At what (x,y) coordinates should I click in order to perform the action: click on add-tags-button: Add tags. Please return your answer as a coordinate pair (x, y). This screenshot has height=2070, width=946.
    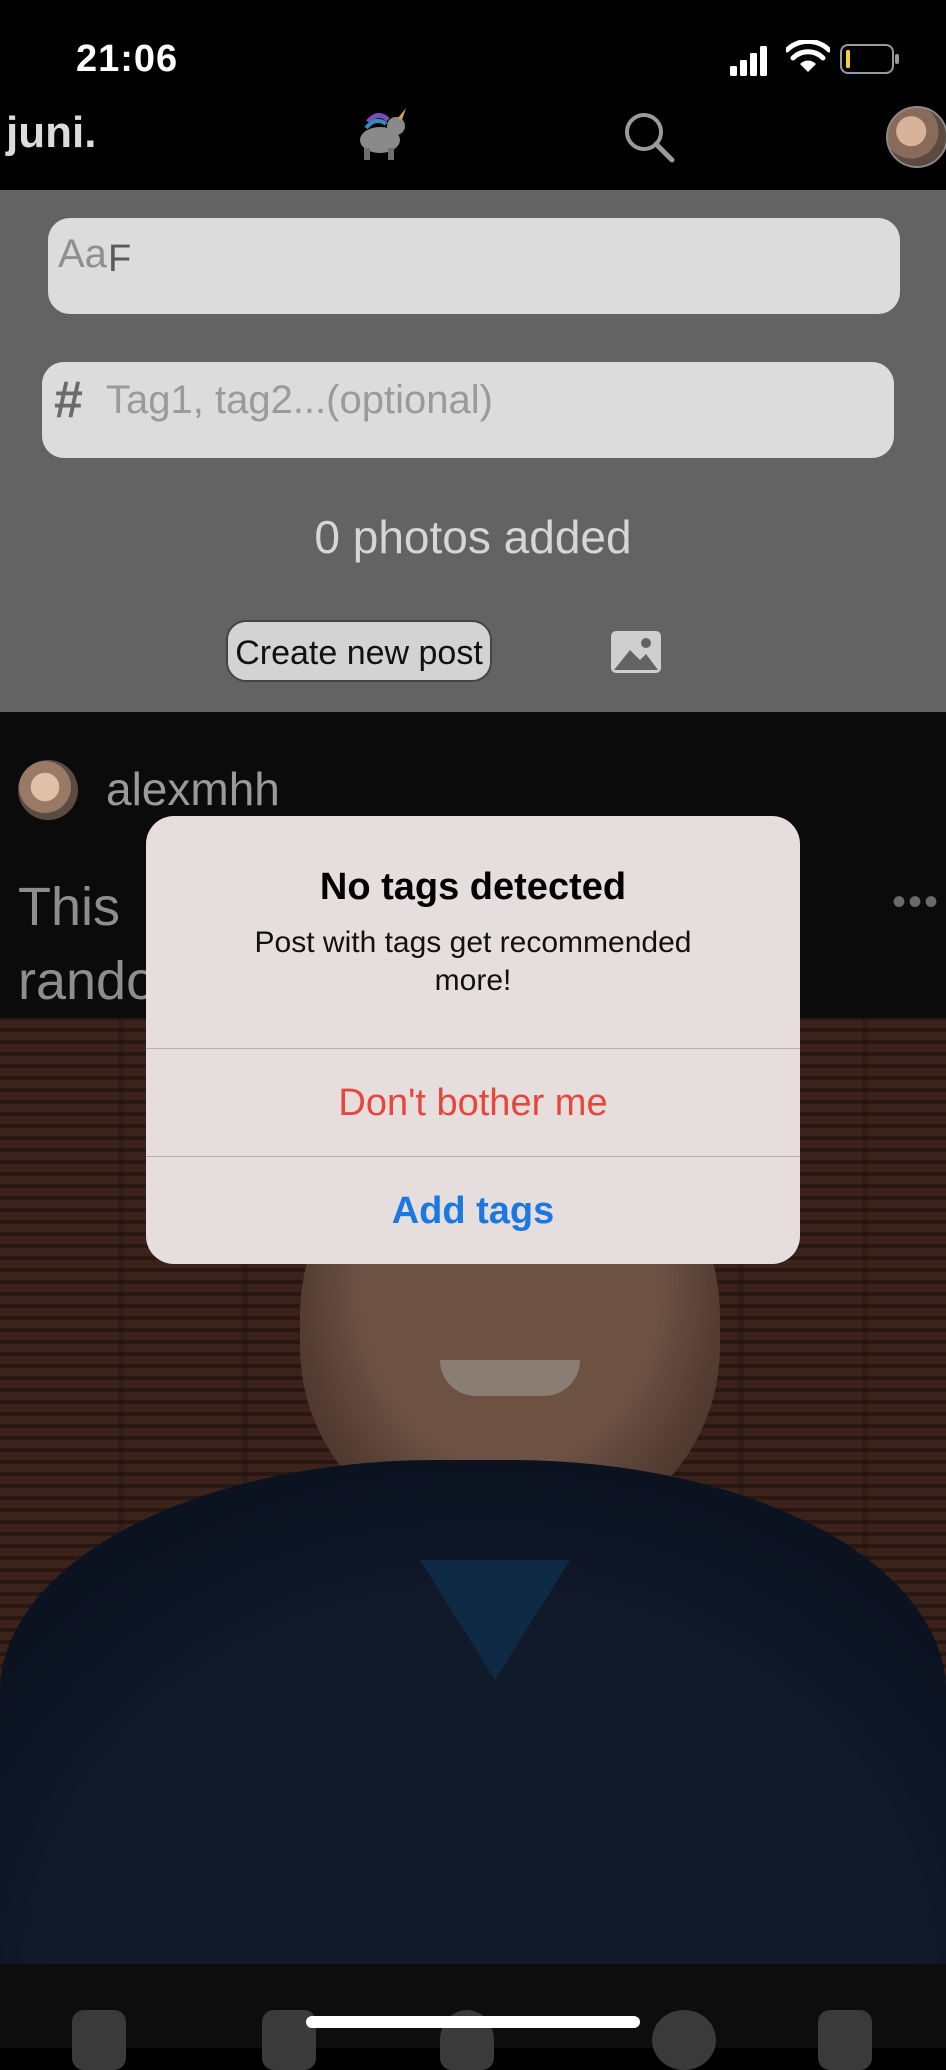
    Looking at the image, I should click on (473, 1211).